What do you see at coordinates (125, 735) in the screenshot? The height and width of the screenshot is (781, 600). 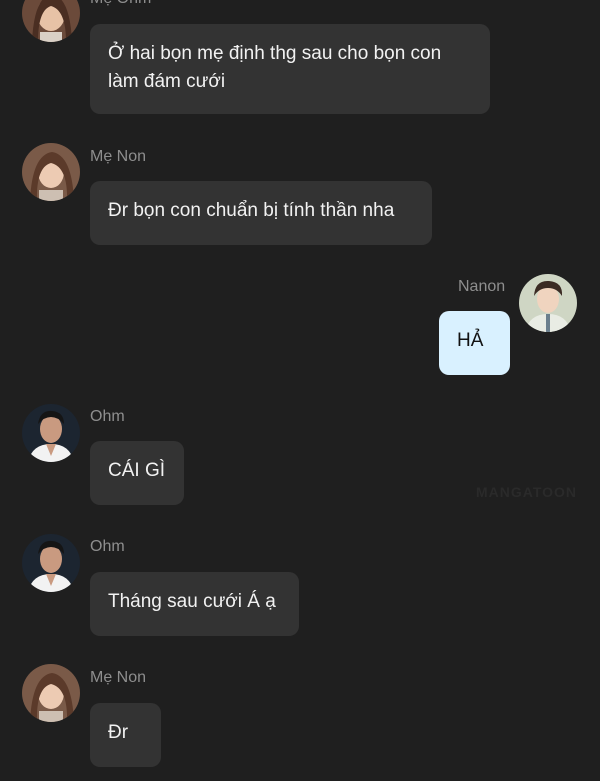 I see `message-bubble: Đr` at bounding box center [125, 735].